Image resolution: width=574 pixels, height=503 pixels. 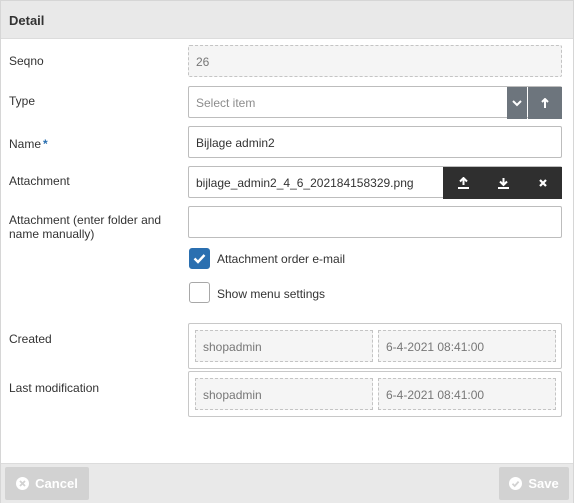 What do you see at coordinates (287, 483) in the screenshot?
I see `panel-footer: Cancel Save` at bounding box center [287, 483].